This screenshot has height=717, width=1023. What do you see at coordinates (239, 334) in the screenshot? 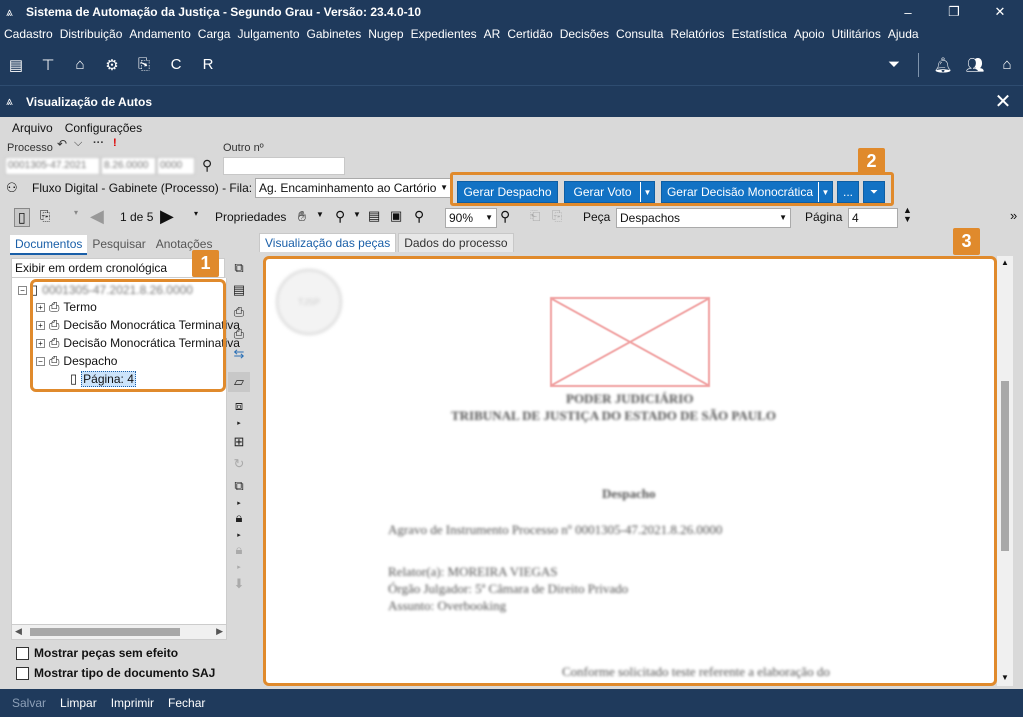
I see `remove-signature-icon: ⎙` at bounding box center [239, 334].